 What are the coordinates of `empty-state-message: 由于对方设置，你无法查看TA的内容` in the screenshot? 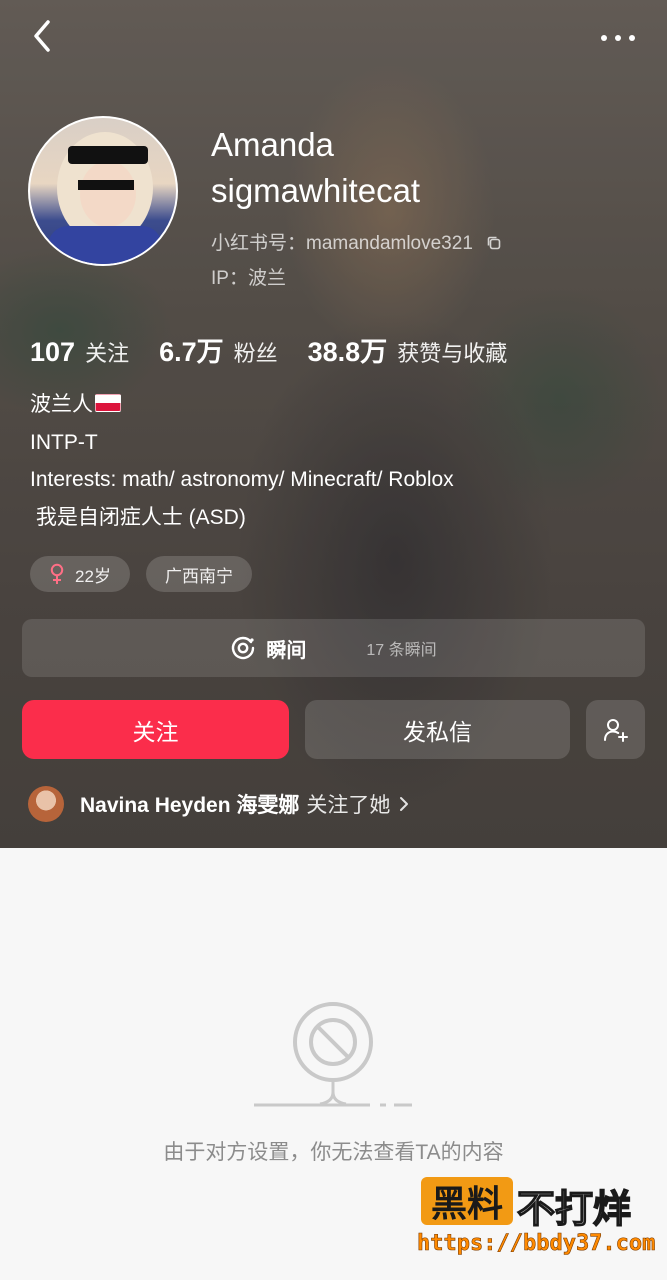 It's located at (333, 1152).